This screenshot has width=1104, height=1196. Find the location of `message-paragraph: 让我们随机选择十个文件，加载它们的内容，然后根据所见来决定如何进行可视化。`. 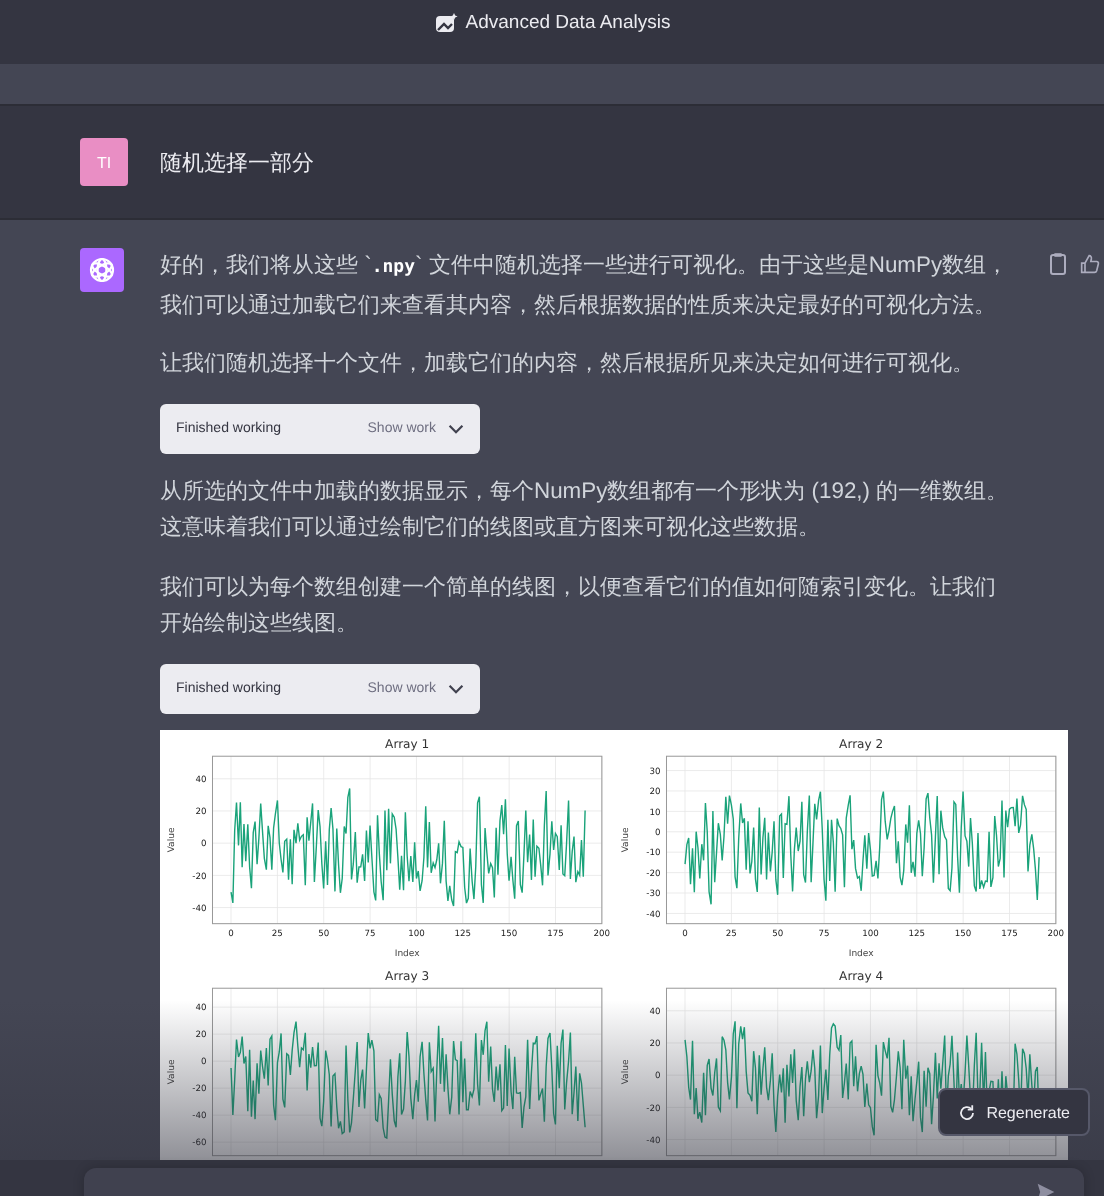

message-paragraph: 让我们随机选择十个文件，加载它们的内容，然后根据所见来决定如何进行可视化。 is located at coordinates (568, 364).